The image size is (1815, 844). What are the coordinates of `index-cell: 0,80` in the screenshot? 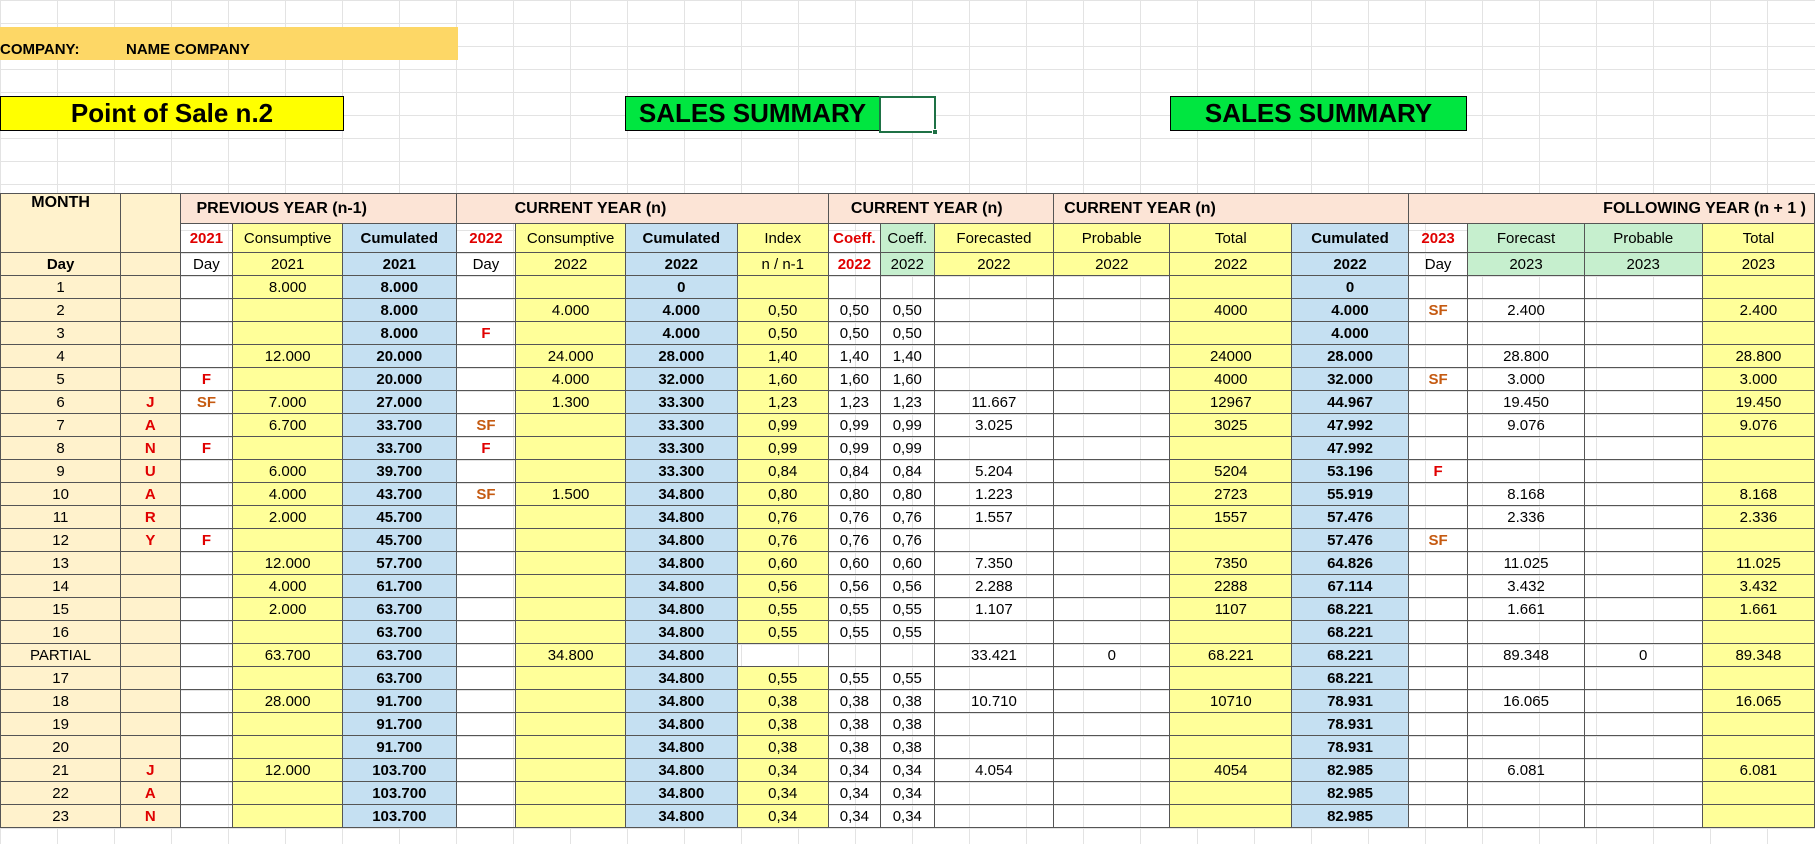 It's located at (782, 494).